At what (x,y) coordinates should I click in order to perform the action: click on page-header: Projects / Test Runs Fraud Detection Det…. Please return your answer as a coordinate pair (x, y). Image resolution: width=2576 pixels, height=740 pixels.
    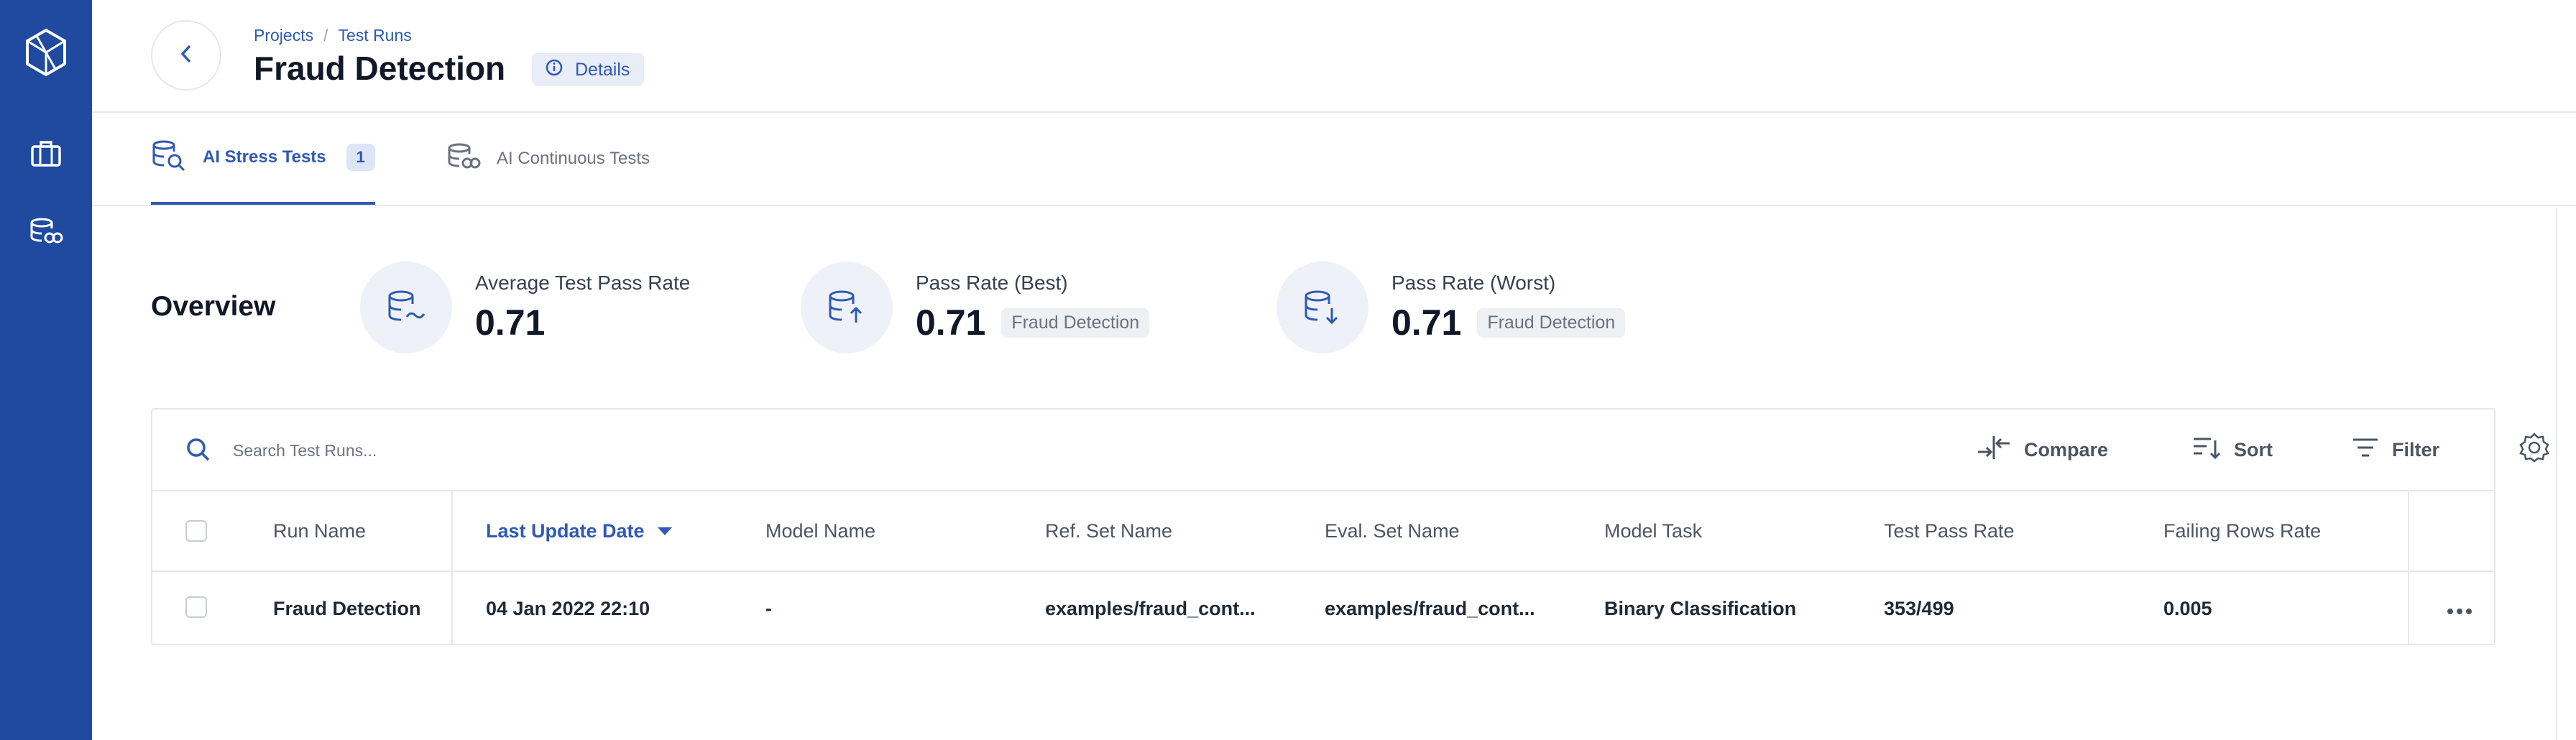
    Looking at the image, I should click on (1334, 56).